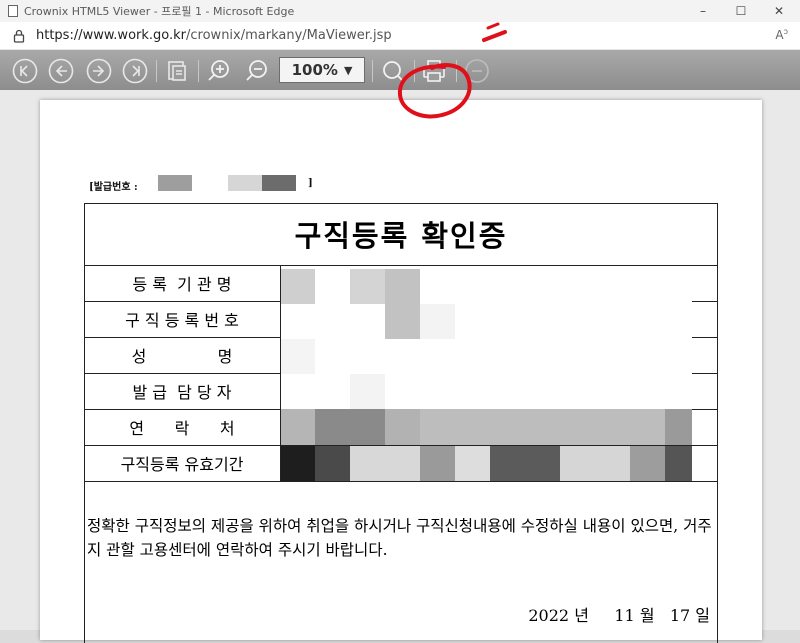 The image size is (800, 643). I want to click on document-title: 구직등록 확인증, so click(401, 236).